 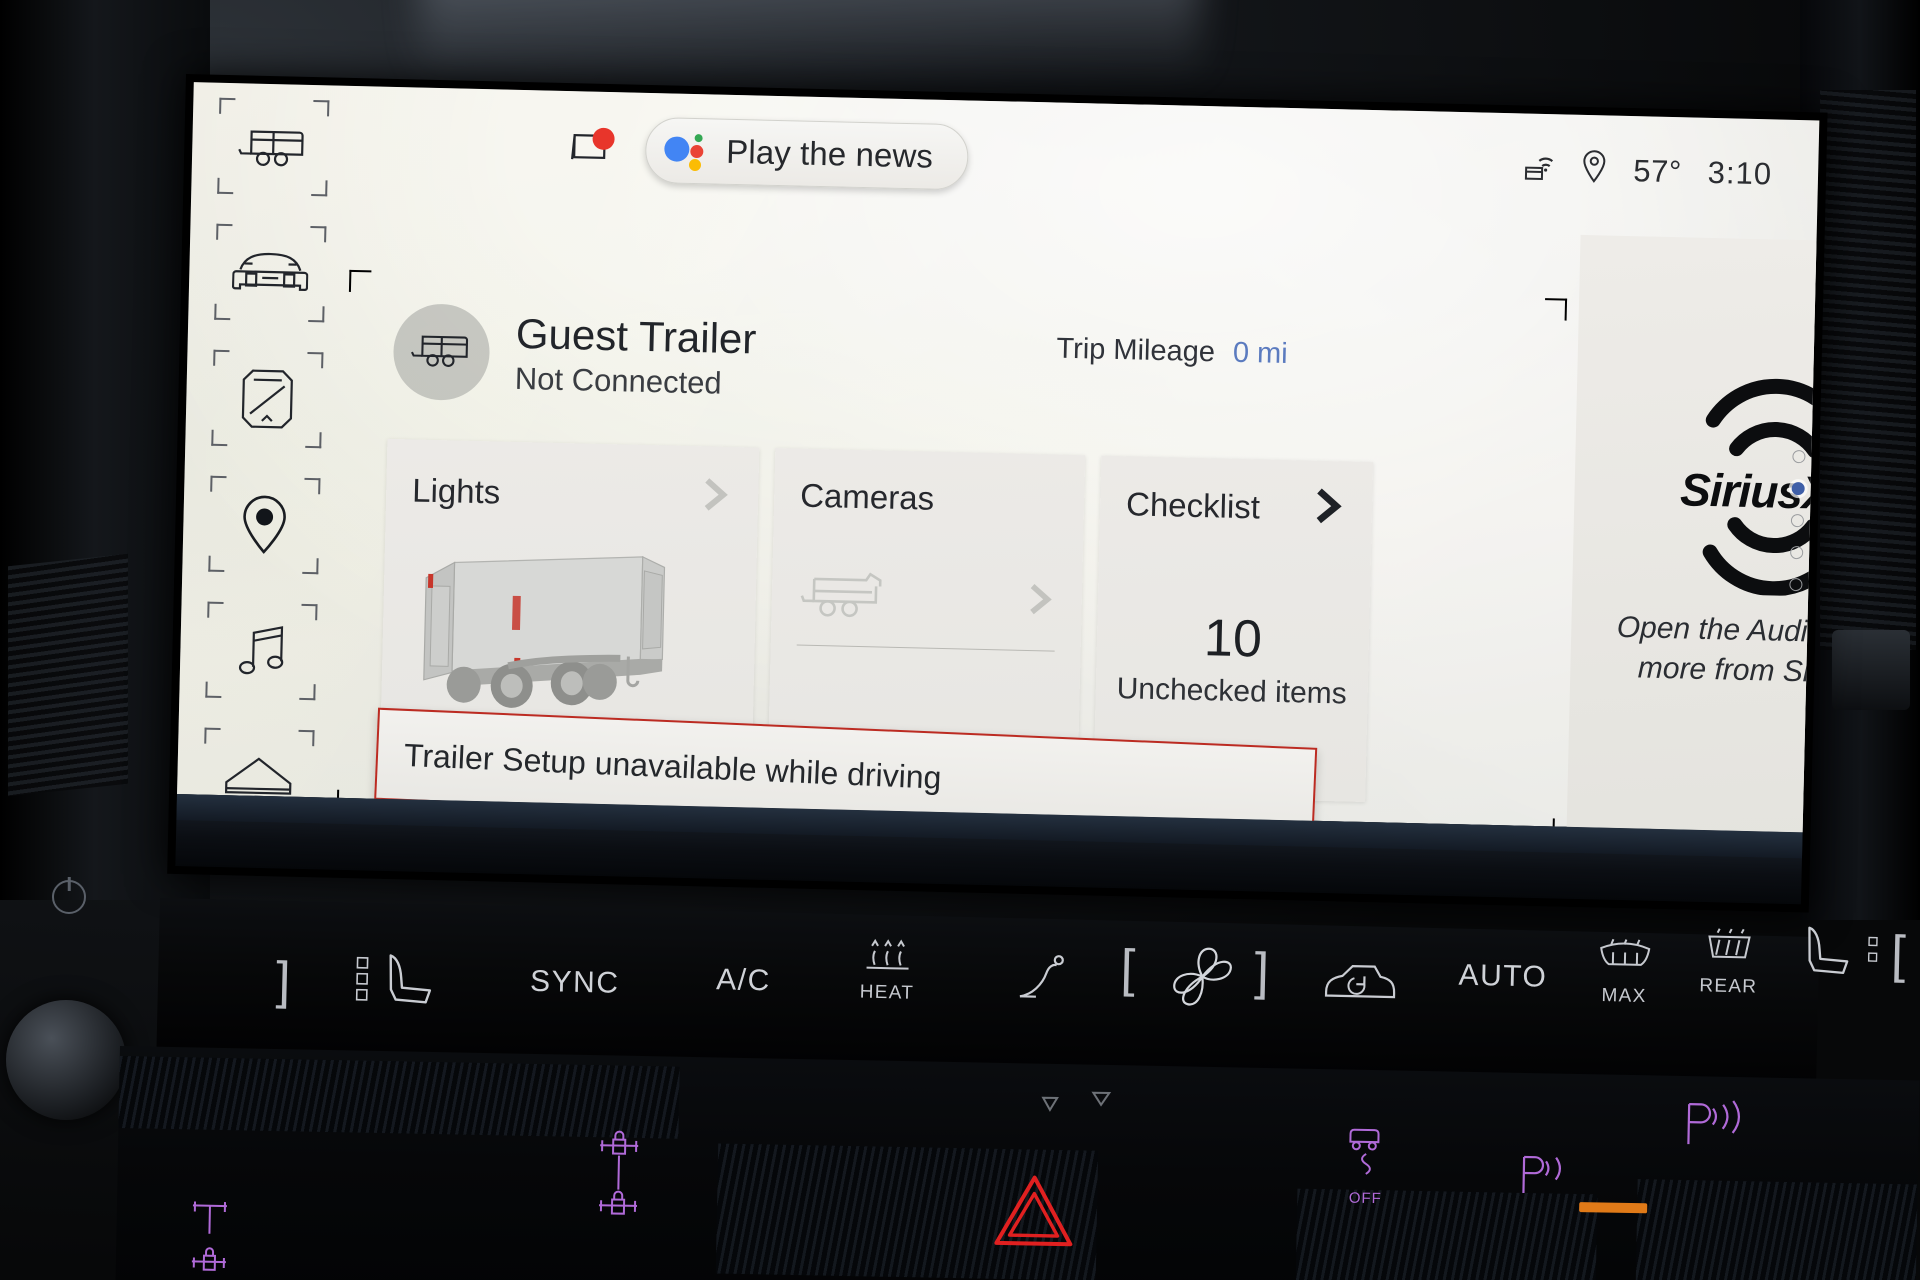 I want to click on traction-control-off-button: OFF, so click(x=1366, y=1164).